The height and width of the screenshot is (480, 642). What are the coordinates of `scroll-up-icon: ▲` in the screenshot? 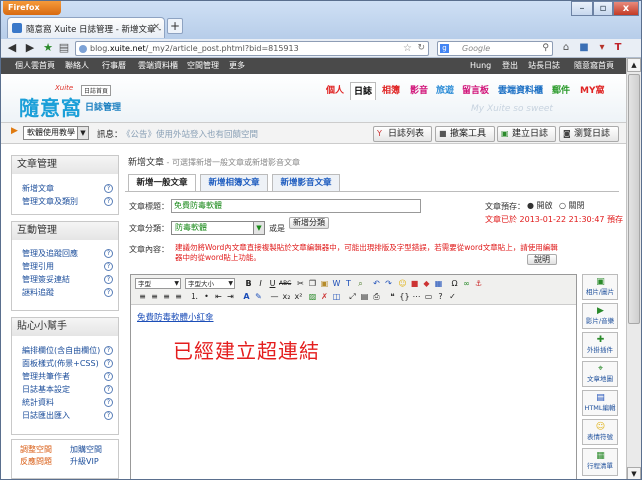 It's located at (634, 65).